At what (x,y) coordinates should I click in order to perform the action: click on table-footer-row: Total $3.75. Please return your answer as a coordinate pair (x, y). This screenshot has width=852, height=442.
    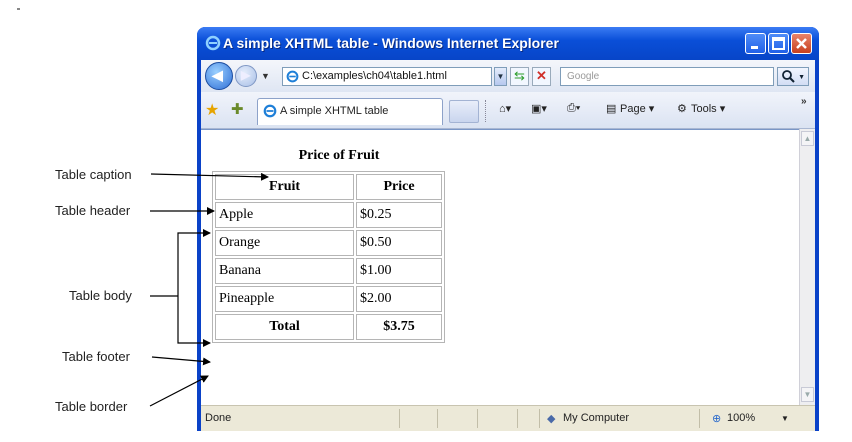
    Looking at the image, I should click on (328, 327).